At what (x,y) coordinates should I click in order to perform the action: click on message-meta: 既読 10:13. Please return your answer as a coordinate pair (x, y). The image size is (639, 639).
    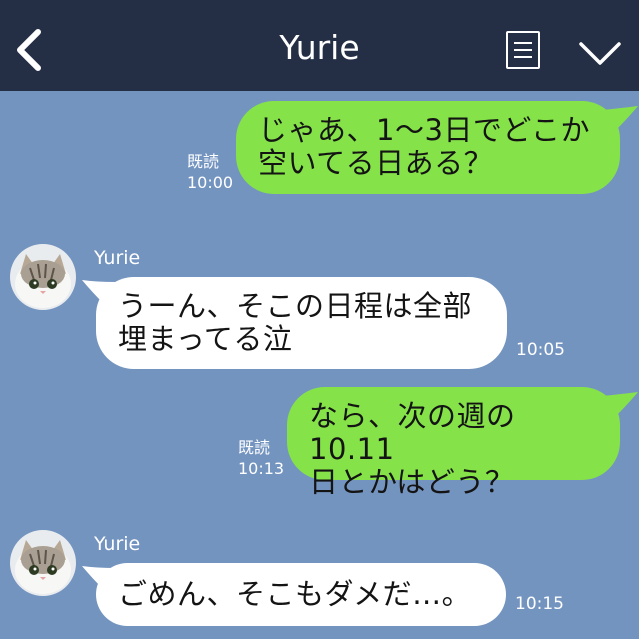
    Looking at the image, I should click on (261, 458).